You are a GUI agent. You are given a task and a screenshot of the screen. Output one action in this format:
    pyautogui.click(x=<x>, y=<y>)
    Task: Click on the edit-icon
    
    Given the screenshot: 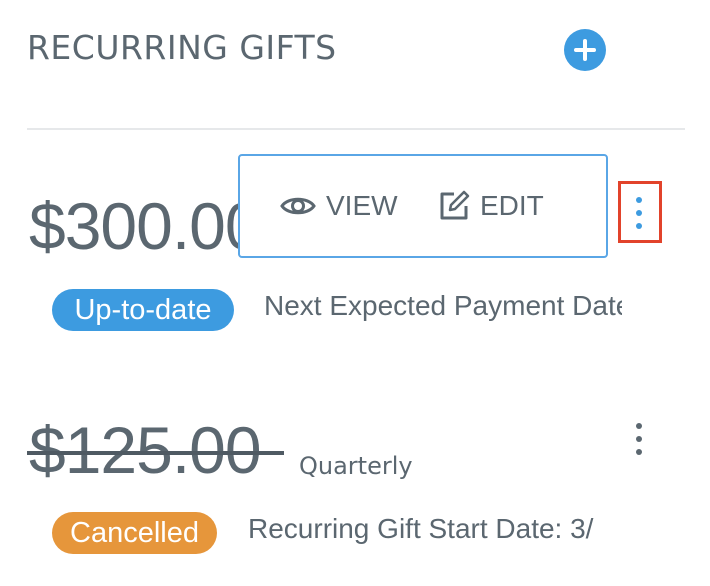 What is the action you would take?
    pyautogui.click(x=455, y=205)
    